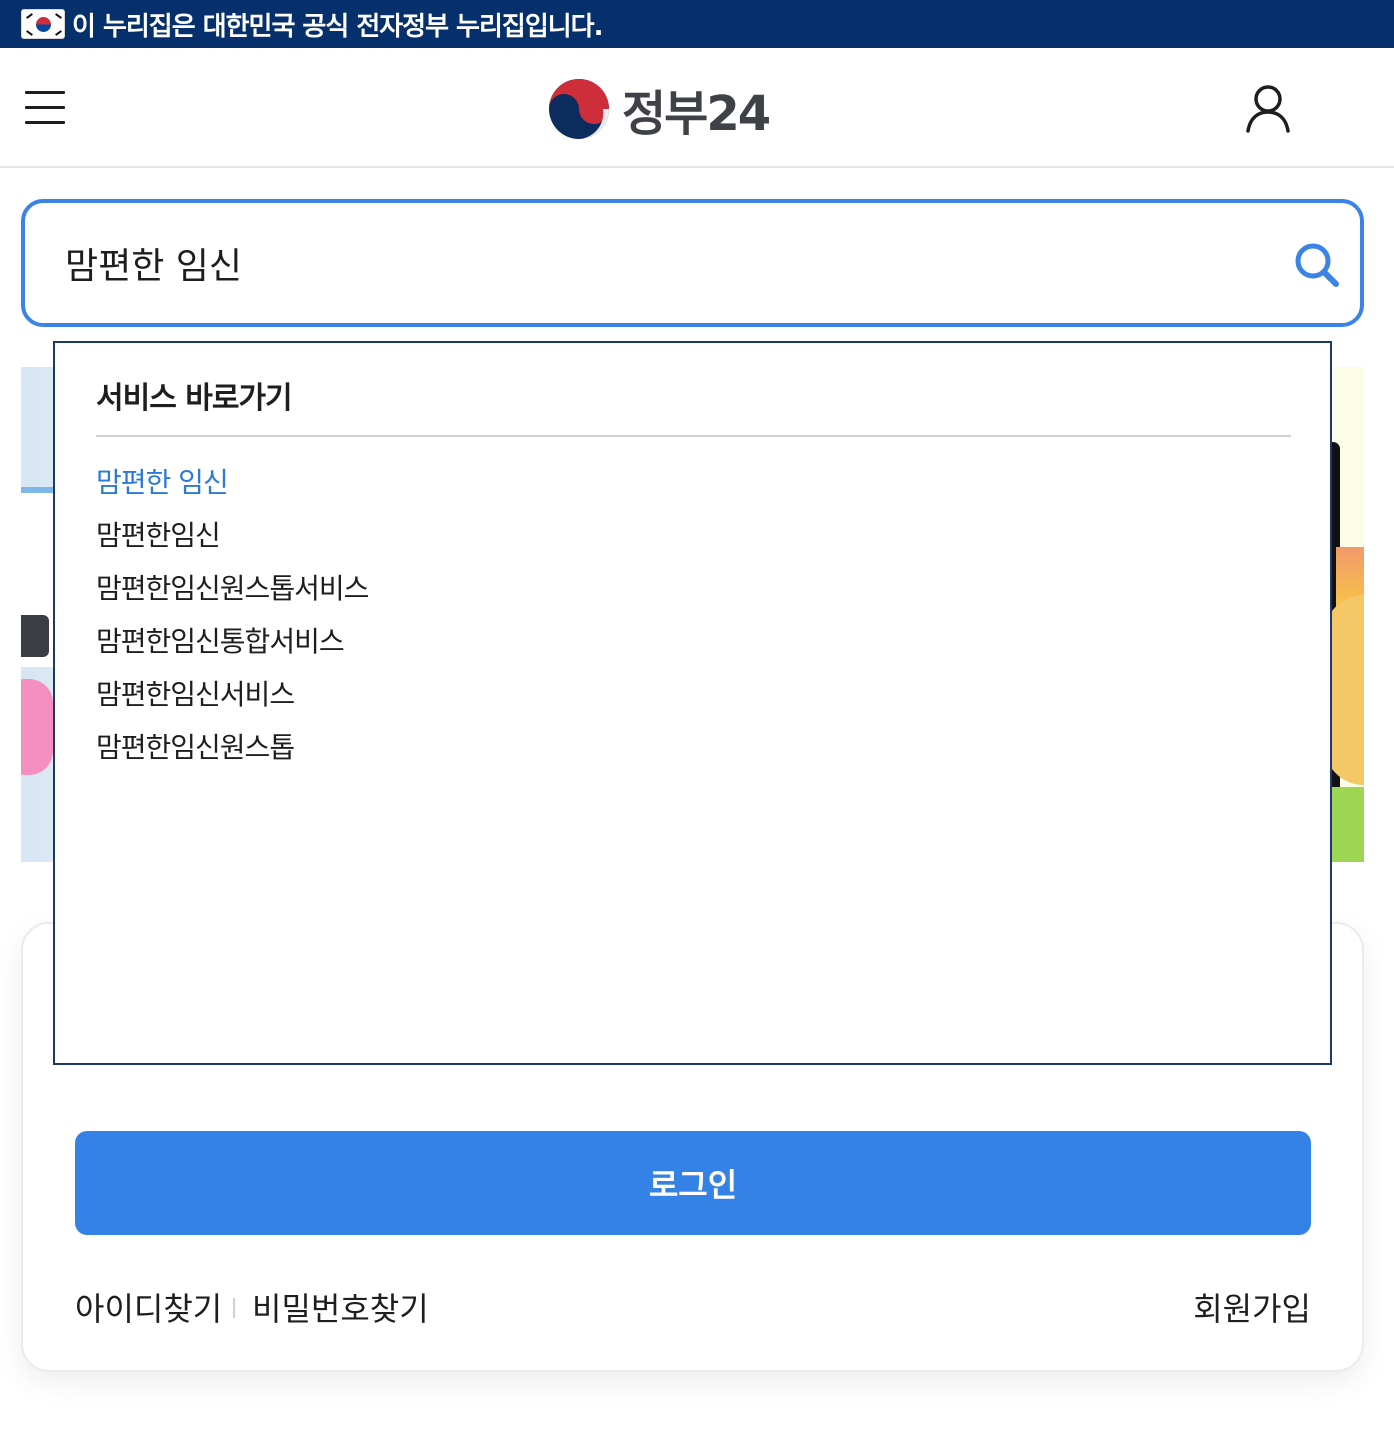  Describe the element at coordinates (43, 24) in the screenshot. I see `korean-flag-icon` at that location.